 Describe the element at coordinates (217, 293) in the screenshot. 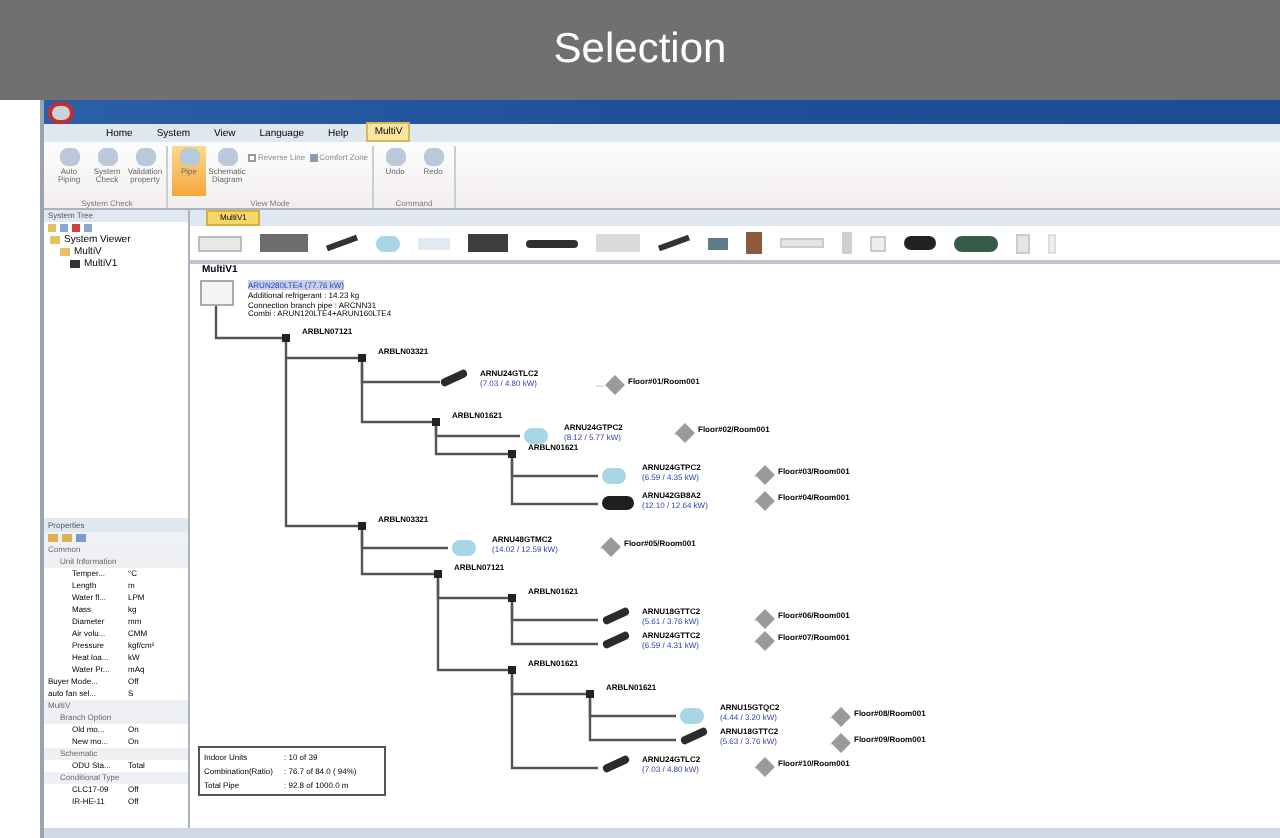

I see `outdoor-unit-icon` at that location.